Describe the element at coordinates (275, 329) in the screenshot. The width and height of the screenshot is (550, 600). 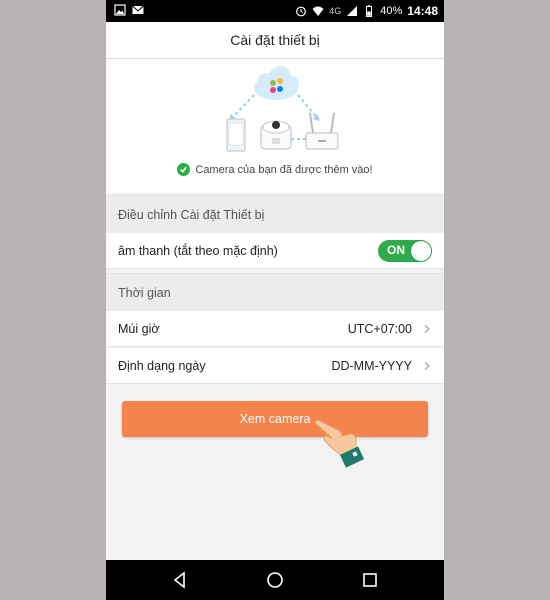
I see `timezone-row: Múi giờ UTC+07:00` at that location.